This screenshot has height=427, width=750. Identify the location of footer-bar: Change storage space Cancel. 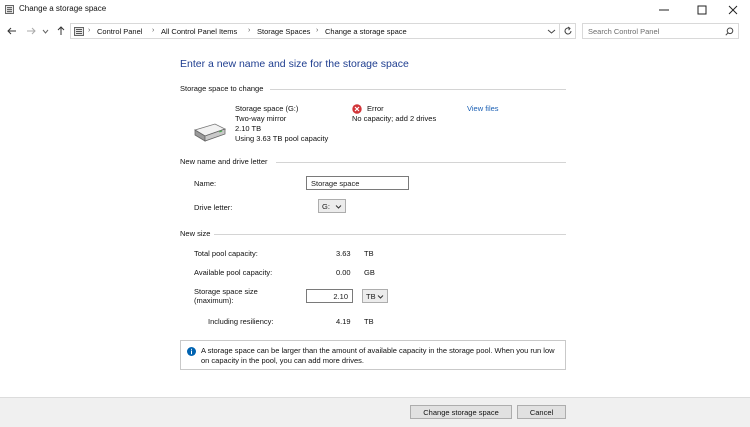
(375, 412).